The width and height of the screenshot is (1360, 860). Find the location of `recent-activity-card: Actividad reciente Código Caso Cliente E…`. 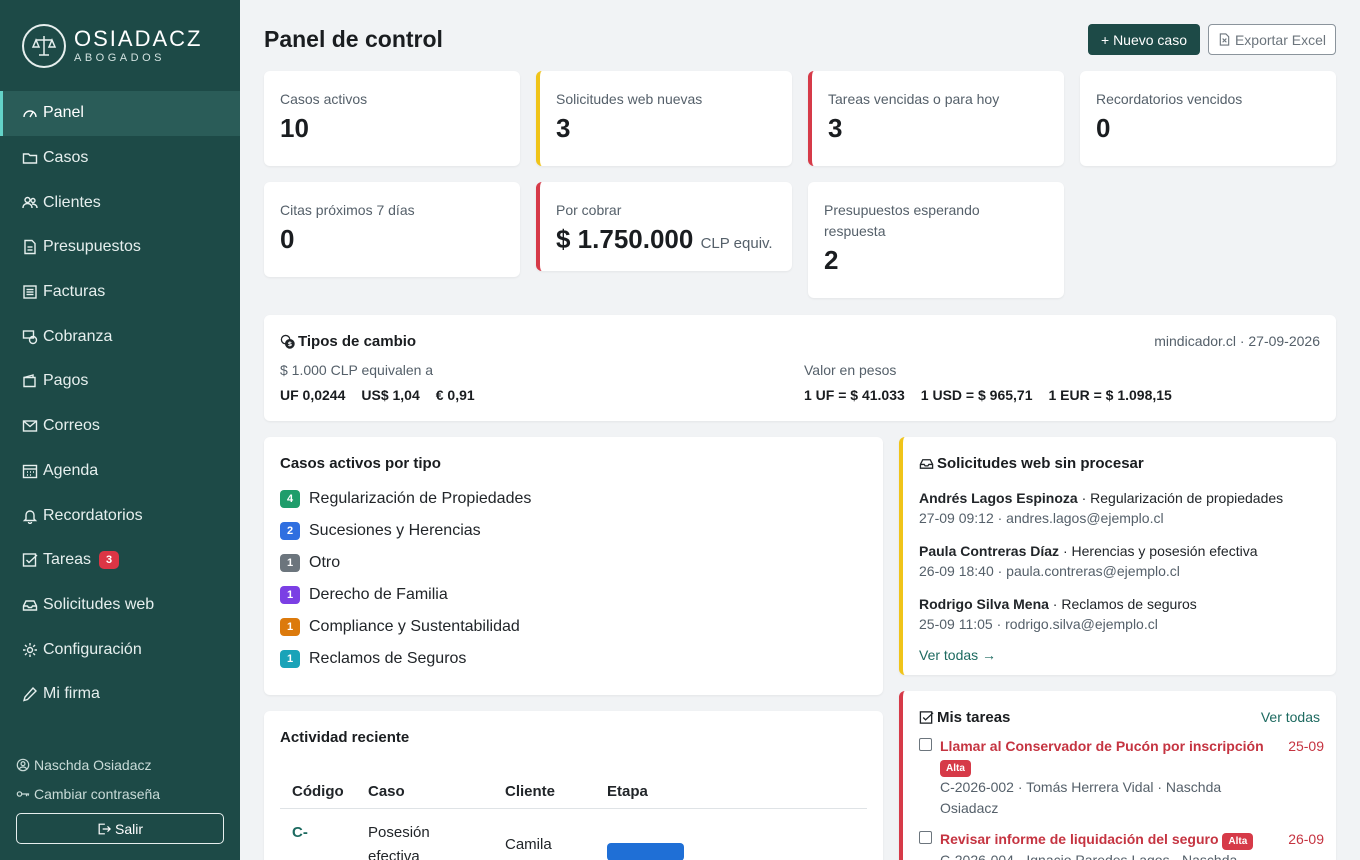

recent-activity-card: Actividad reciente Código Caso Cliente E… is located at coordinates (573, 785).